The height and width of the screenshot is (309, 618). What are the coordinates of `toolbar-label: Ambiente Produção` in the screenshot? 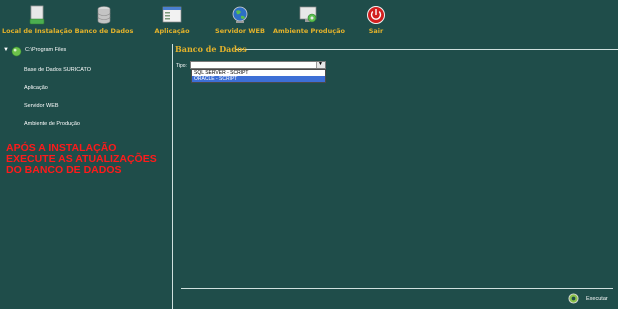 It's located at (309, 31).